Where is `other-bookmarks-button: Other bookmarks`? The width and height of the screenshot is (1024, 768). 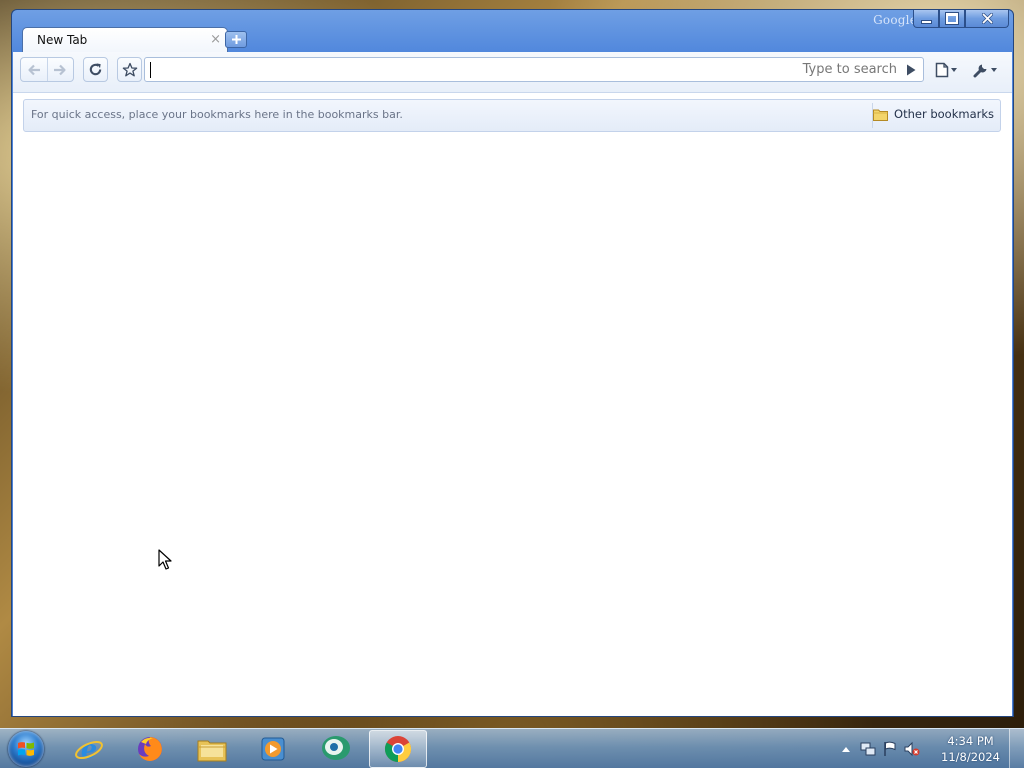 other-bookmarks-button: Other bookmarks is located at coordinates (933, 114).